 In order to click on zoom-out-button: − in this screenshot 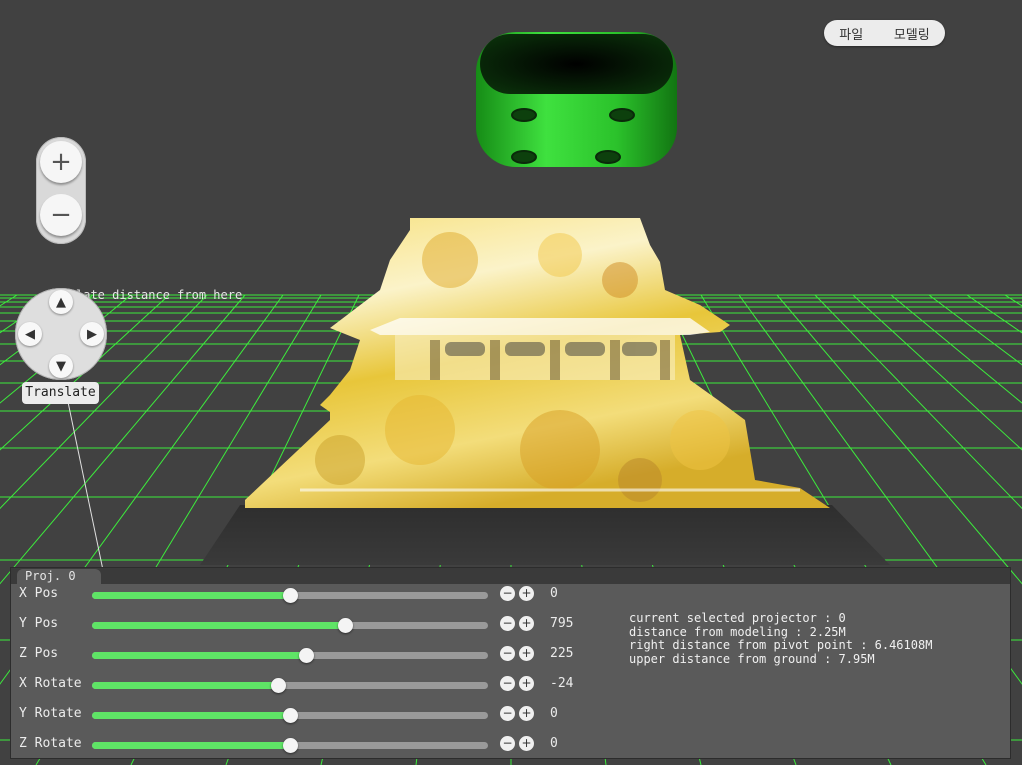, I will do `click(61, 215)`.